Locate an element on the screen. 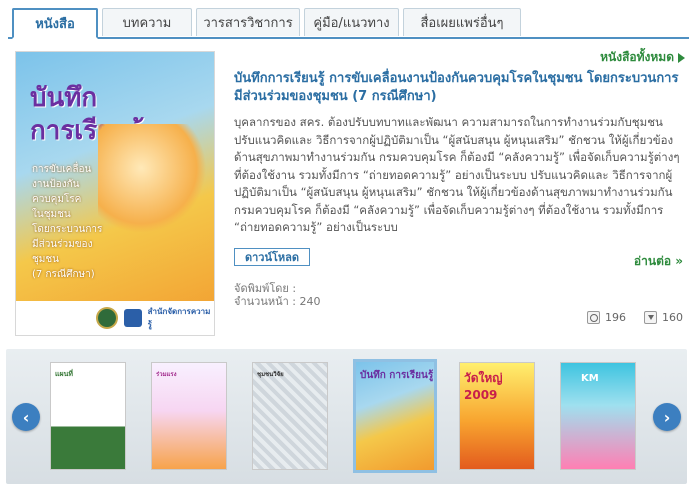 The height and width of the screenshot is (490, 693). cover-sub-line: ในชุมชน is located at coordinates (51, 214).